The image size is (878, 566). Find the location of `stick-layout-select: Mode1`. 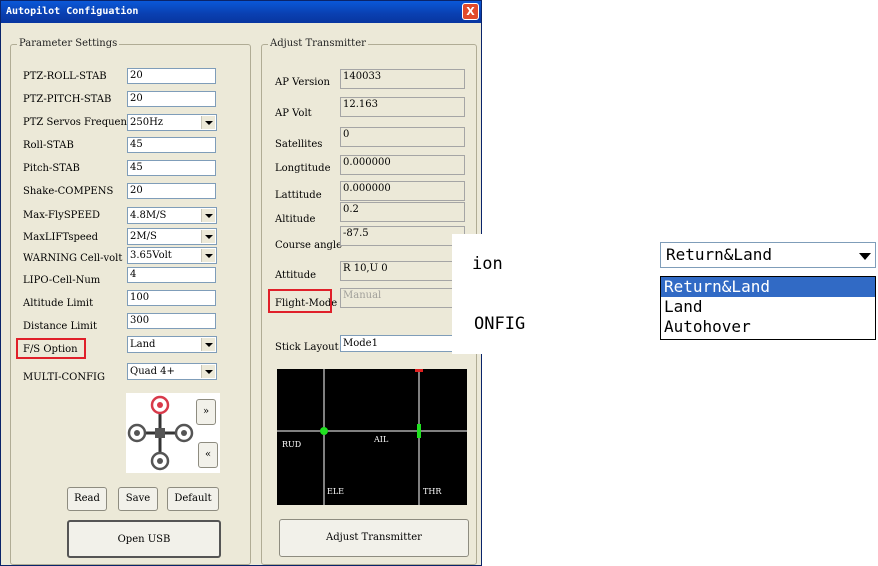

stick-layout-select: Mode1 is located at coordinates (404, 343).